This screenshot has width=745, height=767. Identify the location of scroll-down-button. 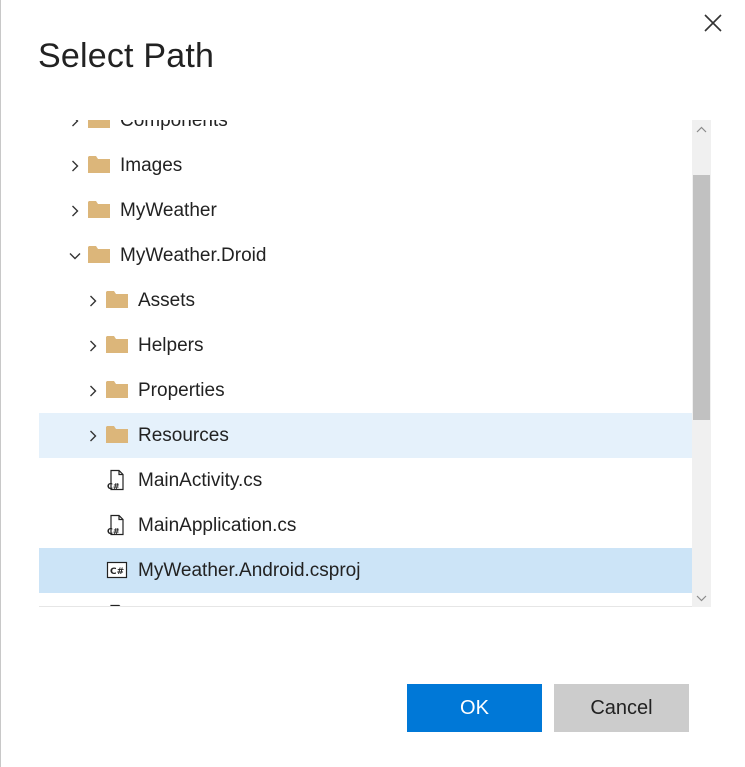
(701, 598).